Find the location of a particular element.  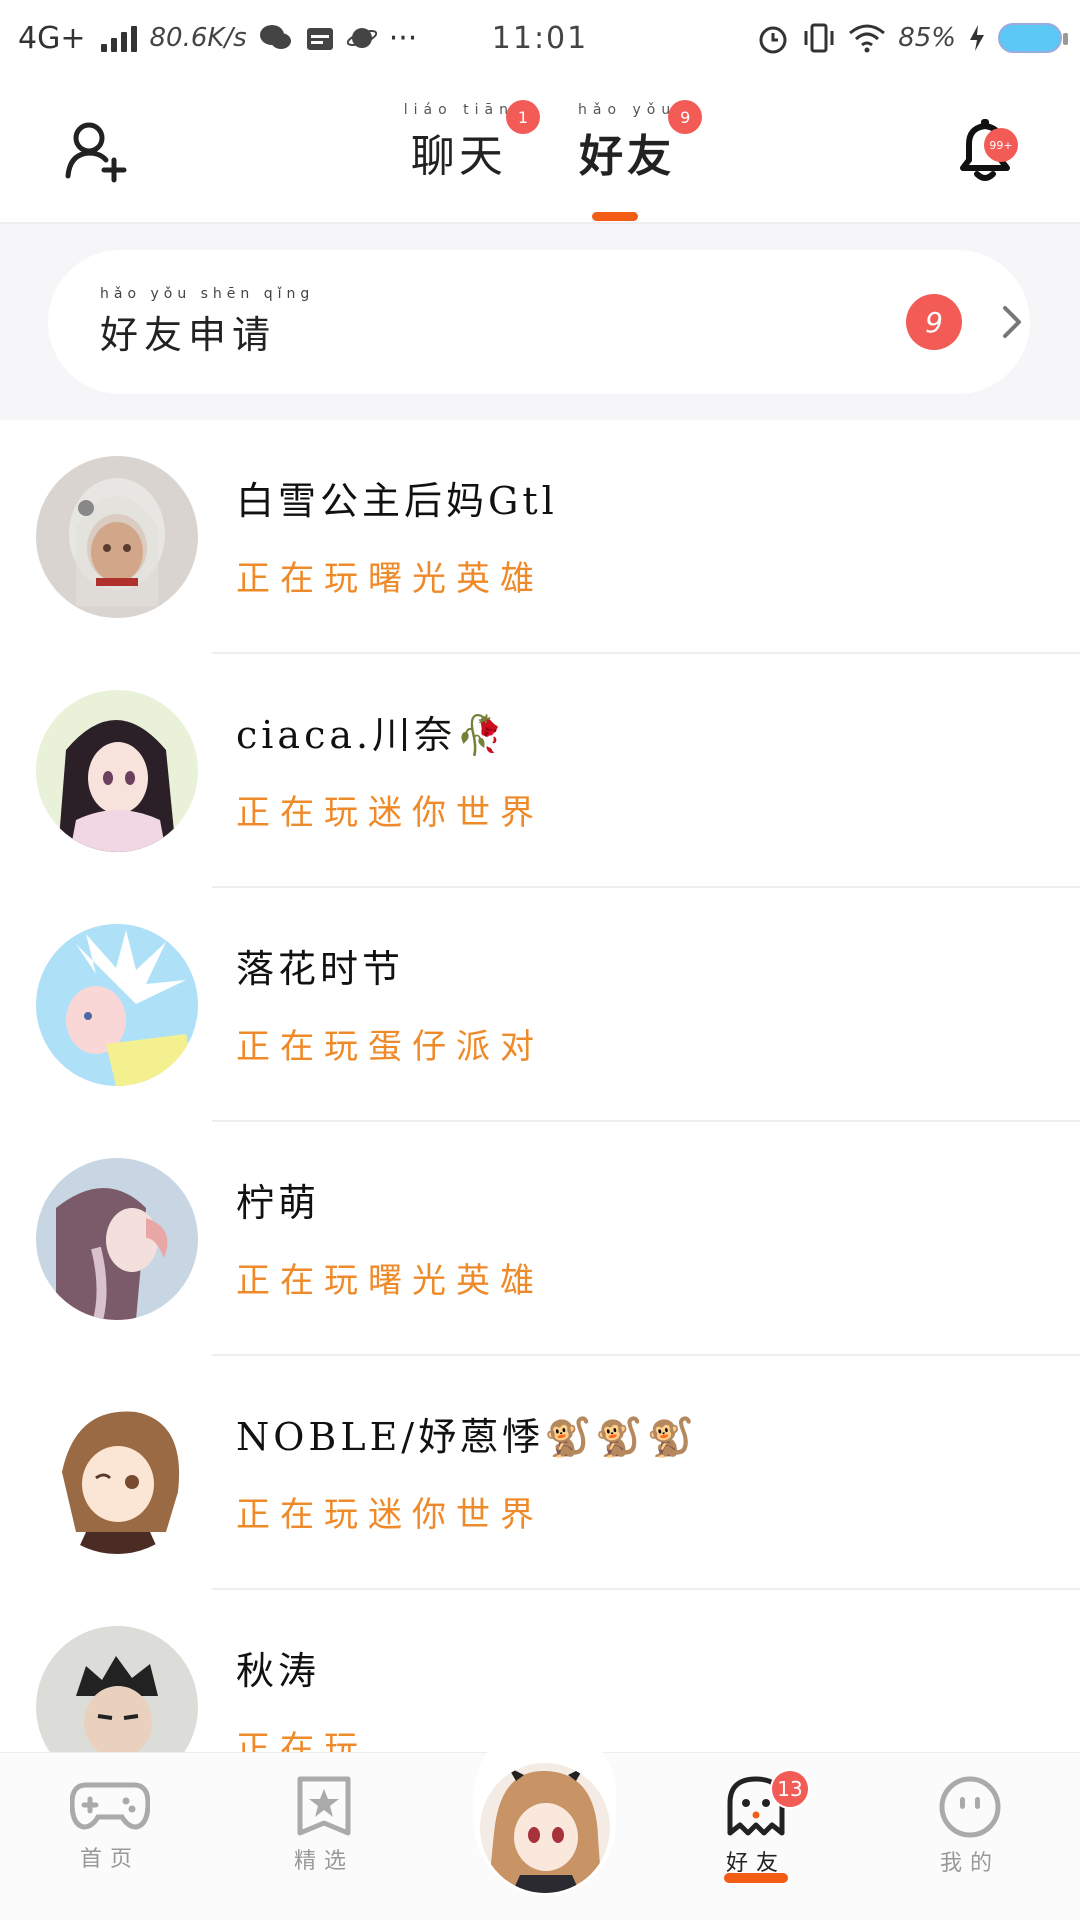

friend-row: ciaca.川奈🥀 正在玩迷你世界 is located at coordinates (540, 771).